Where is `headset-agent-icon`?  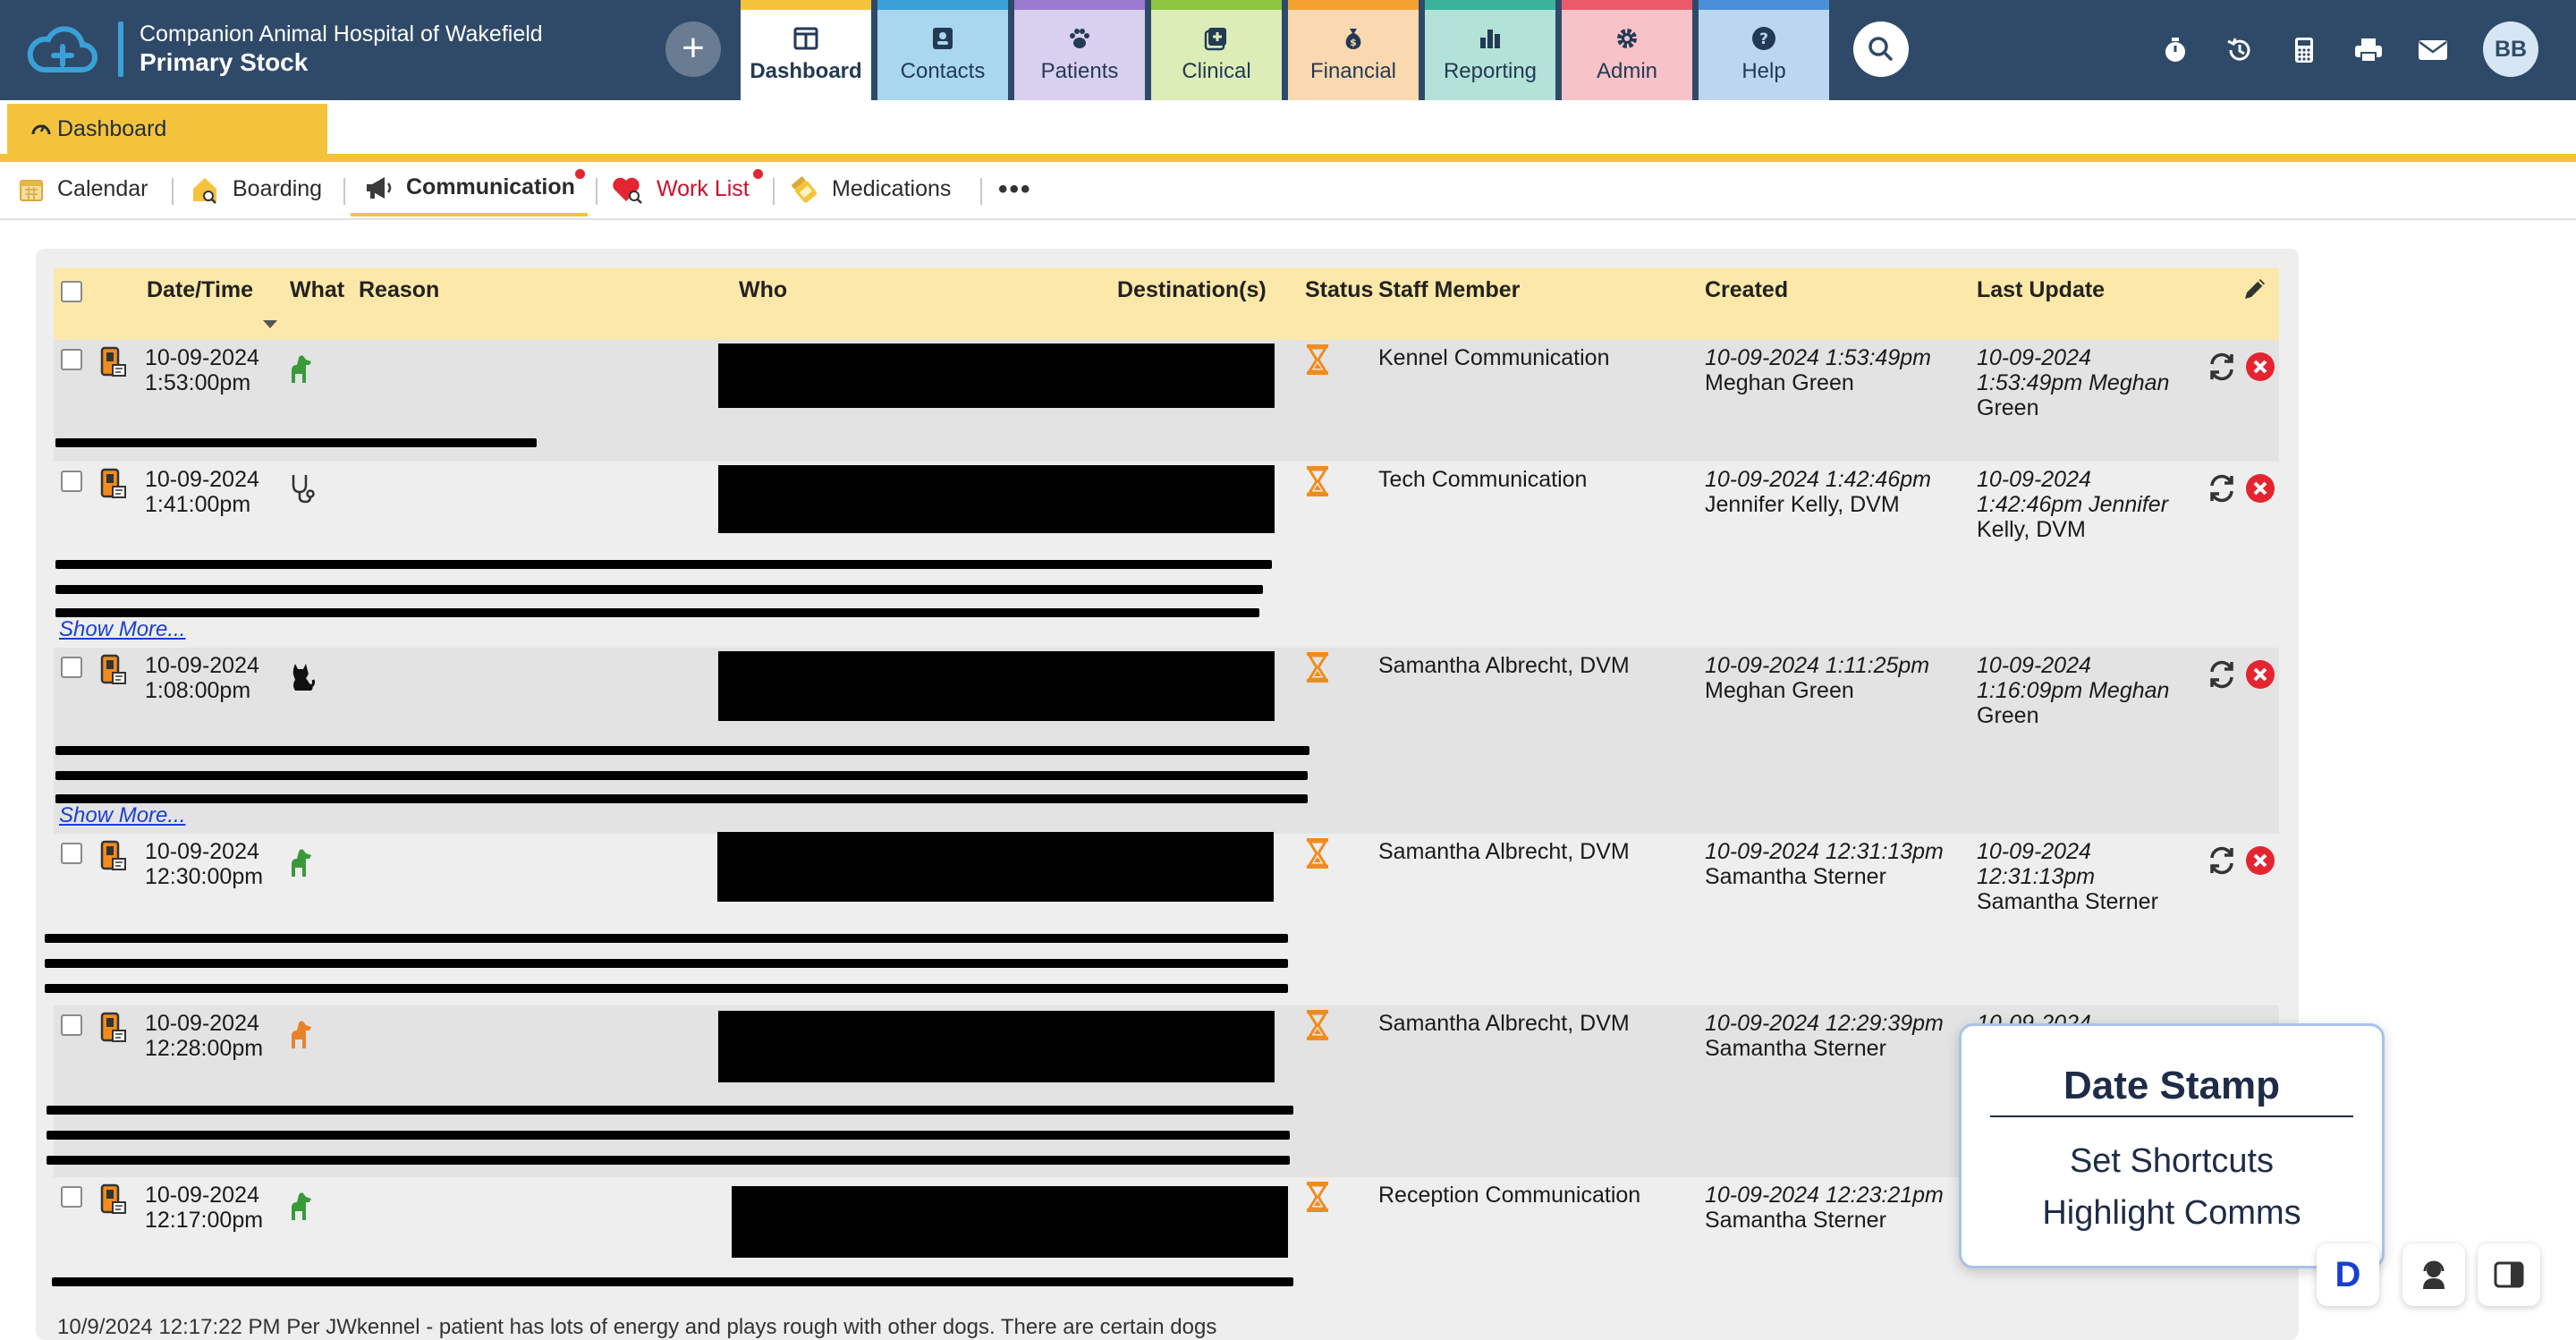 headset-agent-icon is located at coordinates (2434, 1274).